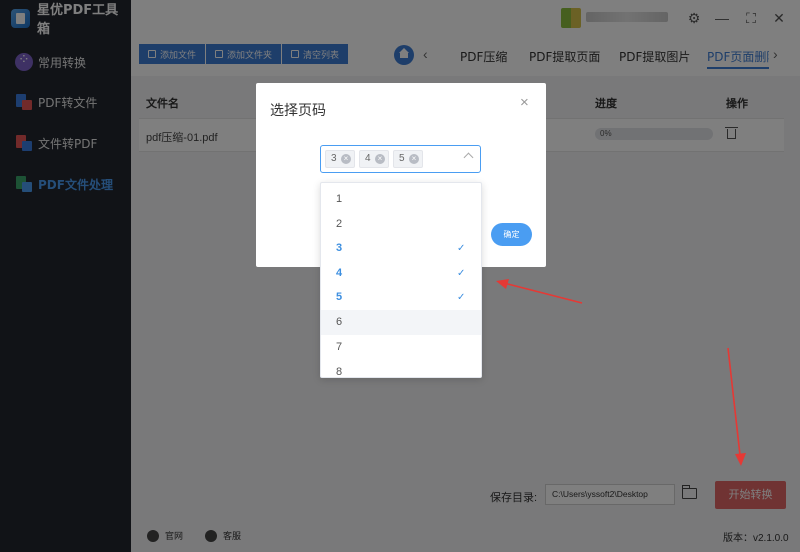  Describe the element at coordinates (401, 347) in the screenshot. I see `option-item: 7` at that location.